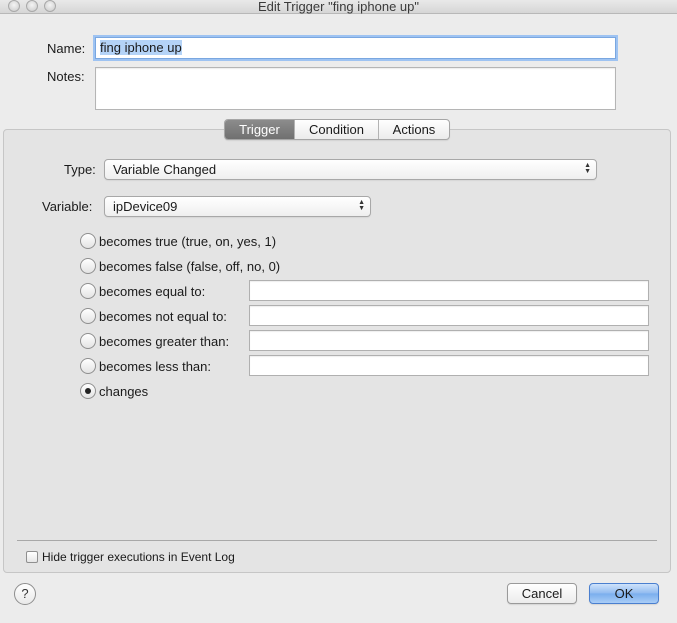  Describe the element at coordinates (152, 291) in the screenshot. I see `radio-label: becomes equal to:` at that location.